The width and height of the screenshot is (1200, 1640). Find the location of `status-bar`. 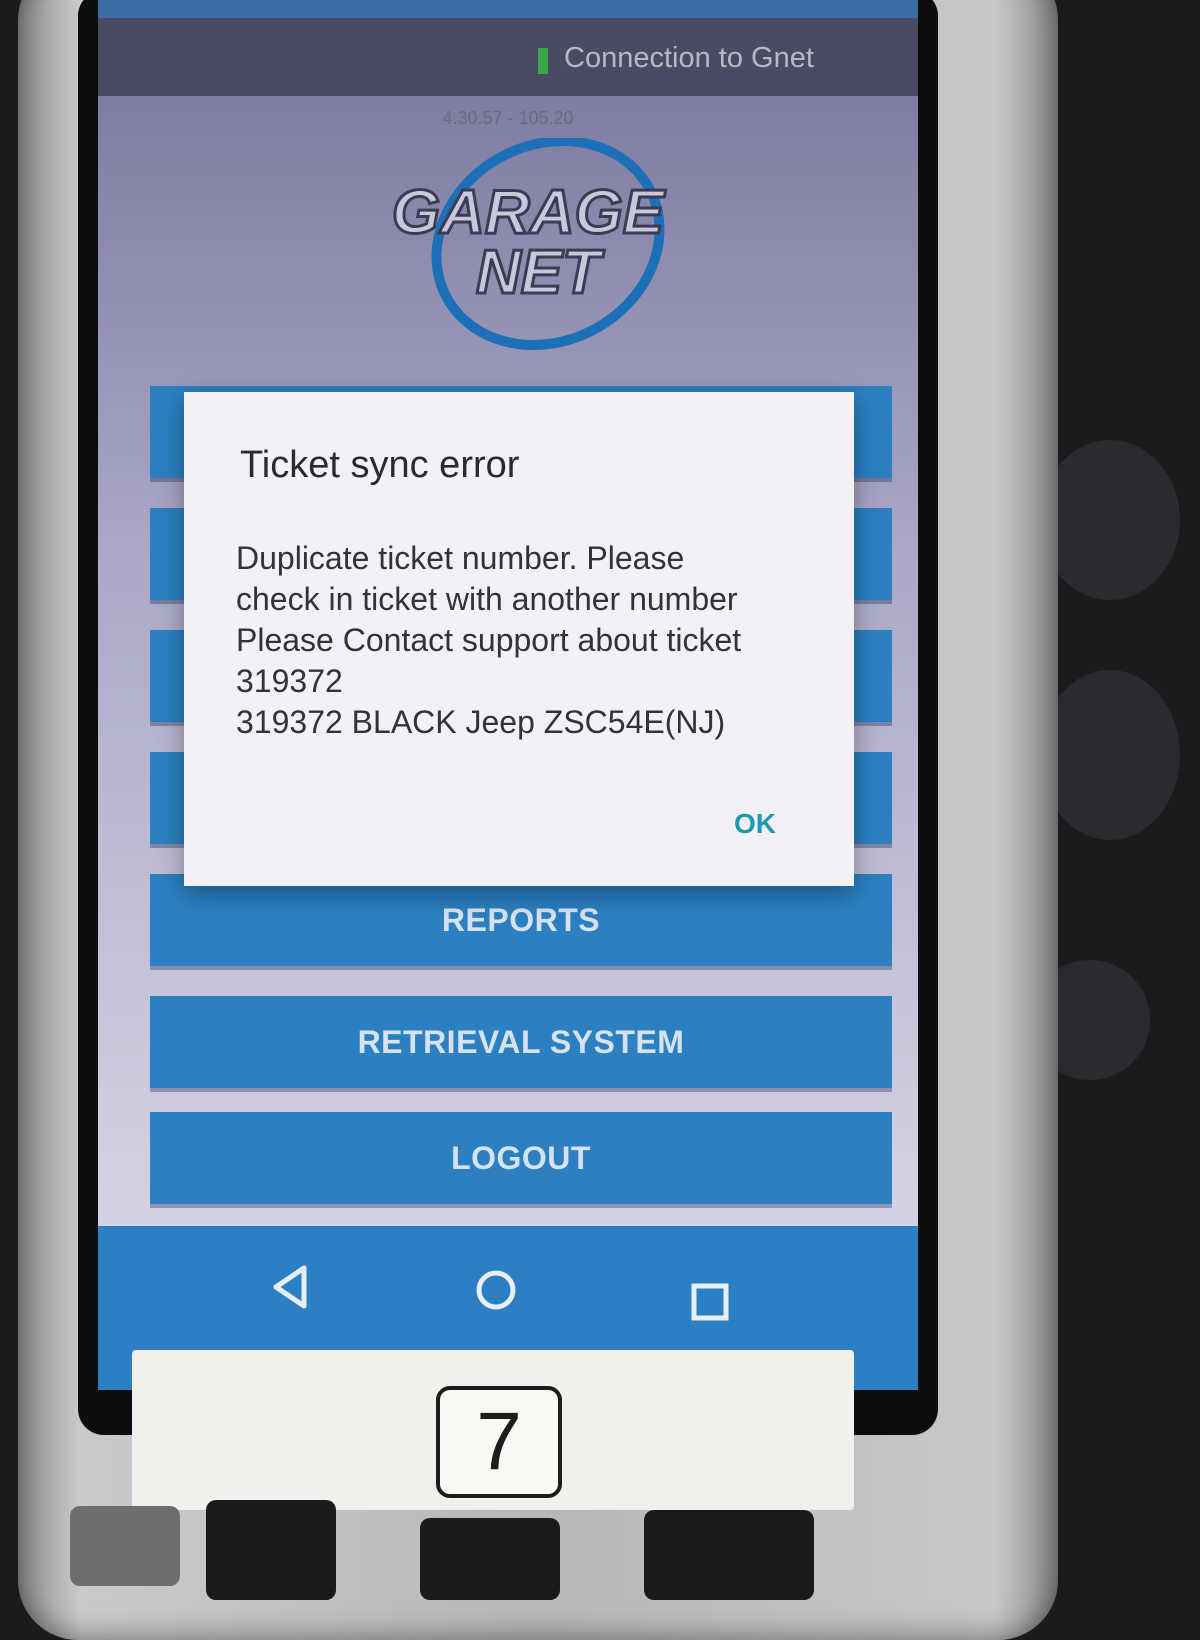

status-bar is located at coordinates (508, 9).